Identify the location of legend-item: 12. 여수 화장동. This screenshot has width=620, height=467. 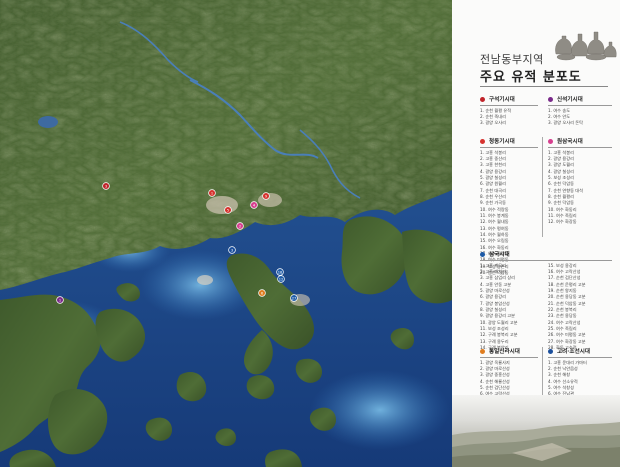
(562, 222).